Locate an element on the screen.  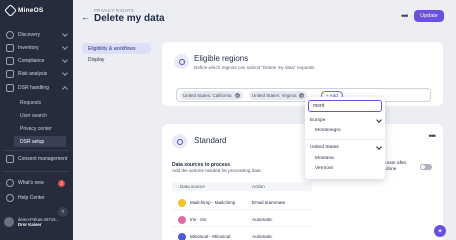
sidebar-item-compliance: Compliance is located at coordinates (36, 61).